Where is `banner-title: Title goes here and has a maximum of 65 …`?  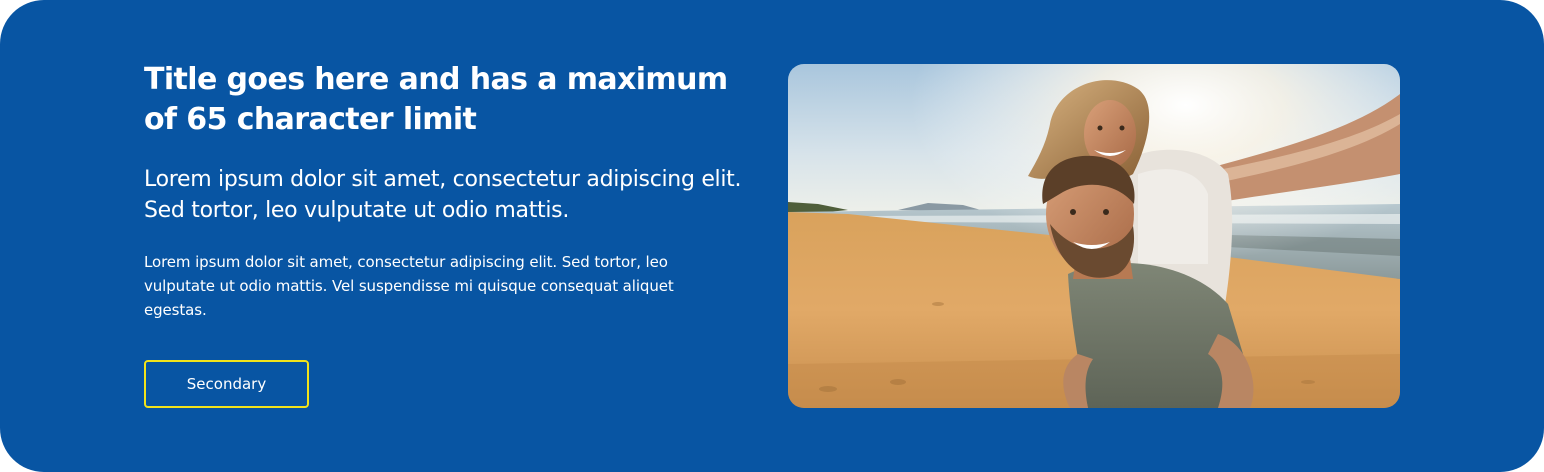 banner-title: Title goes here and has a maximum of 65 … is located at coordinates (436, 99).